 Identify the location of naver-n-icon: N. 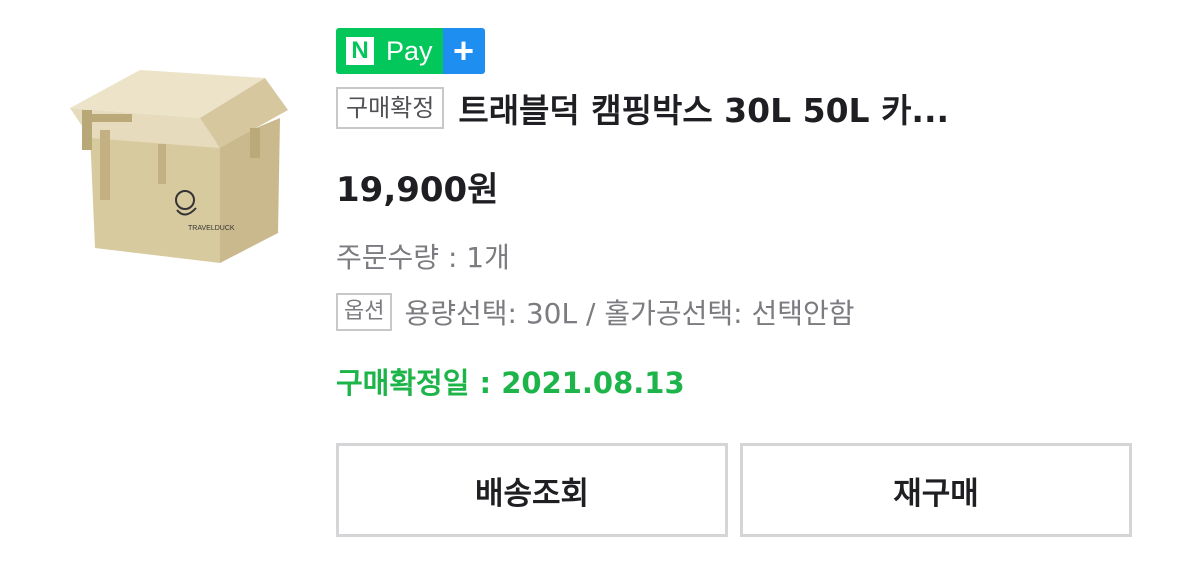
(360, 51).